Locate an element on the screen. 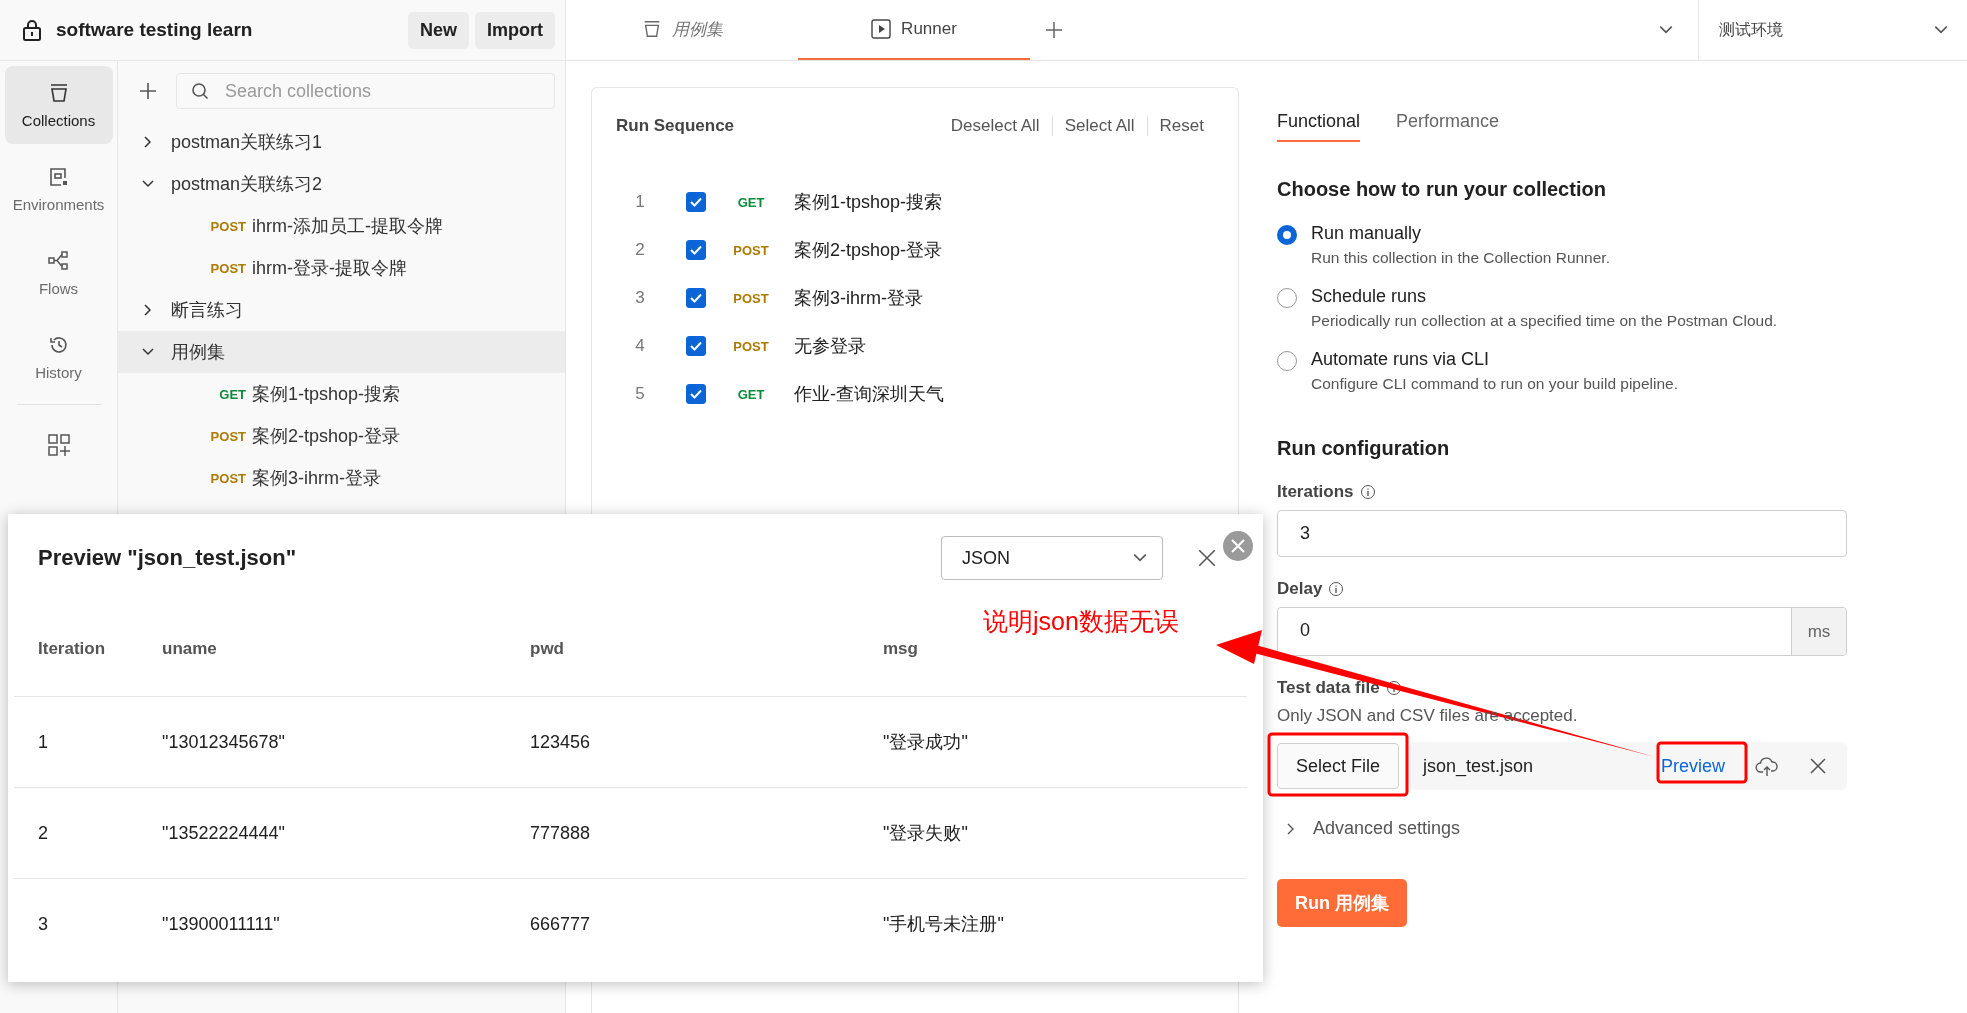 Image resolution: width=1967 pixels, height=1013 pixels. unit-label: ms is located at coordinates (1818, 631).